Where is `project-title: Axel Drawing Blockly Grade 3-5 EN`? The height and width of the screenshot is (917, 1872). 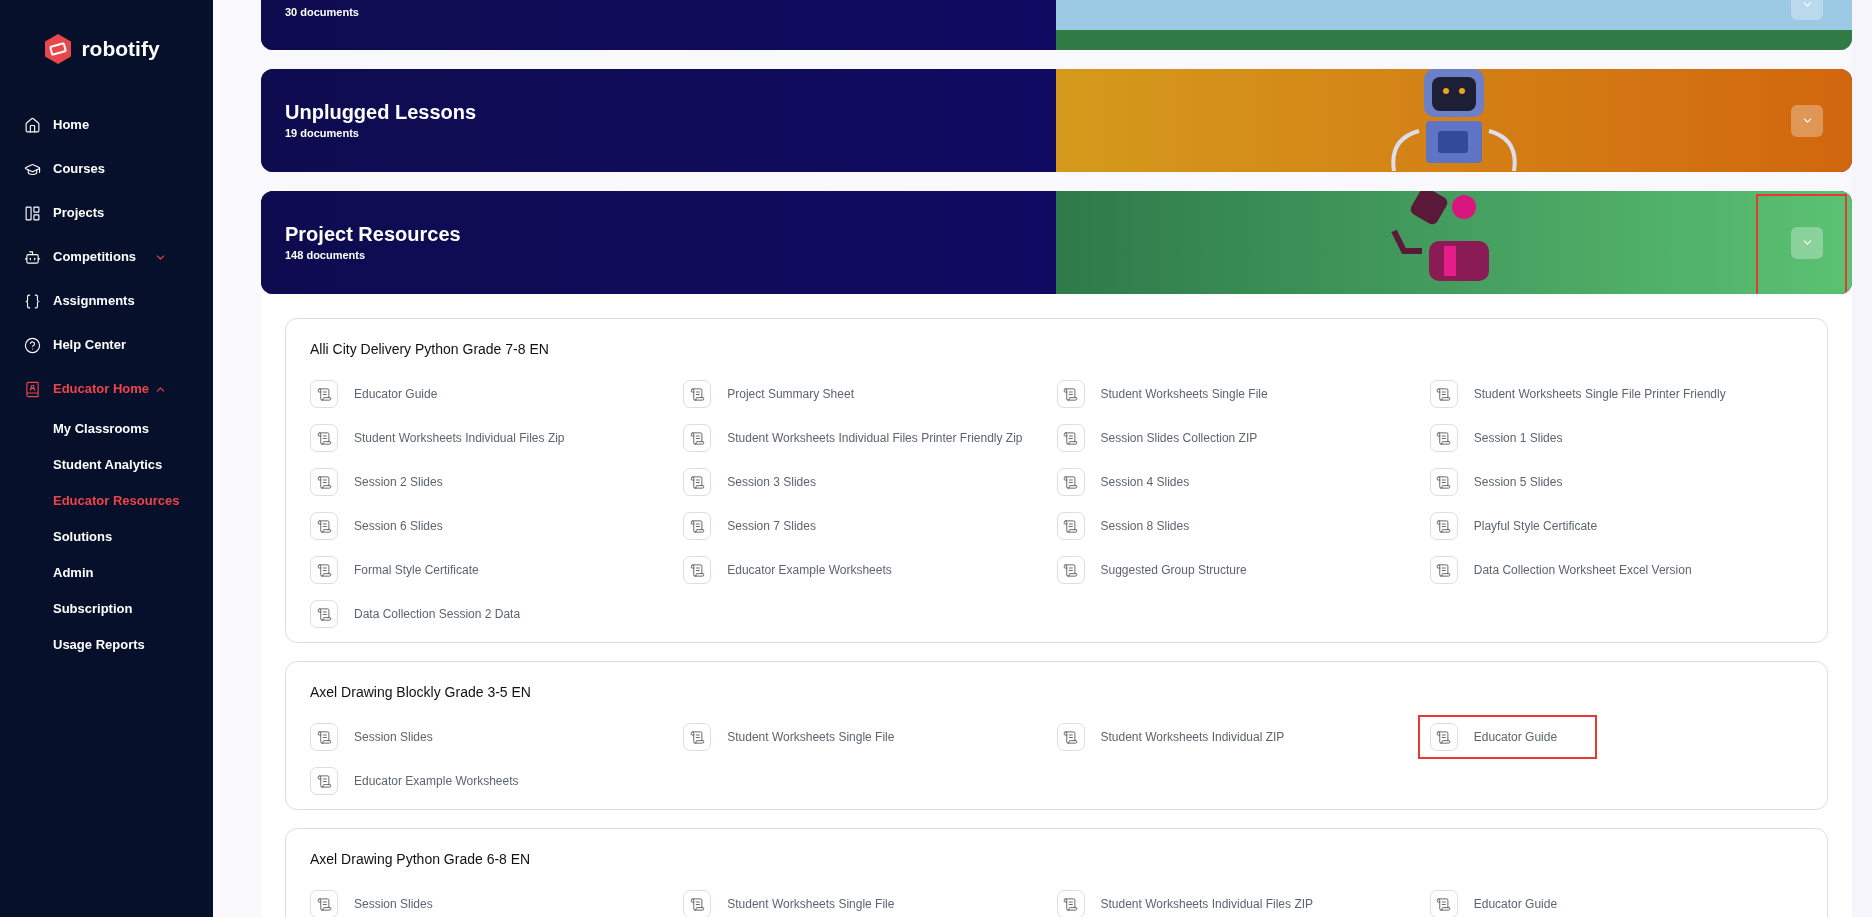 project-title: Axel Drawing Blockly Grade 3-5 EN is located at coordinates (421, 692).